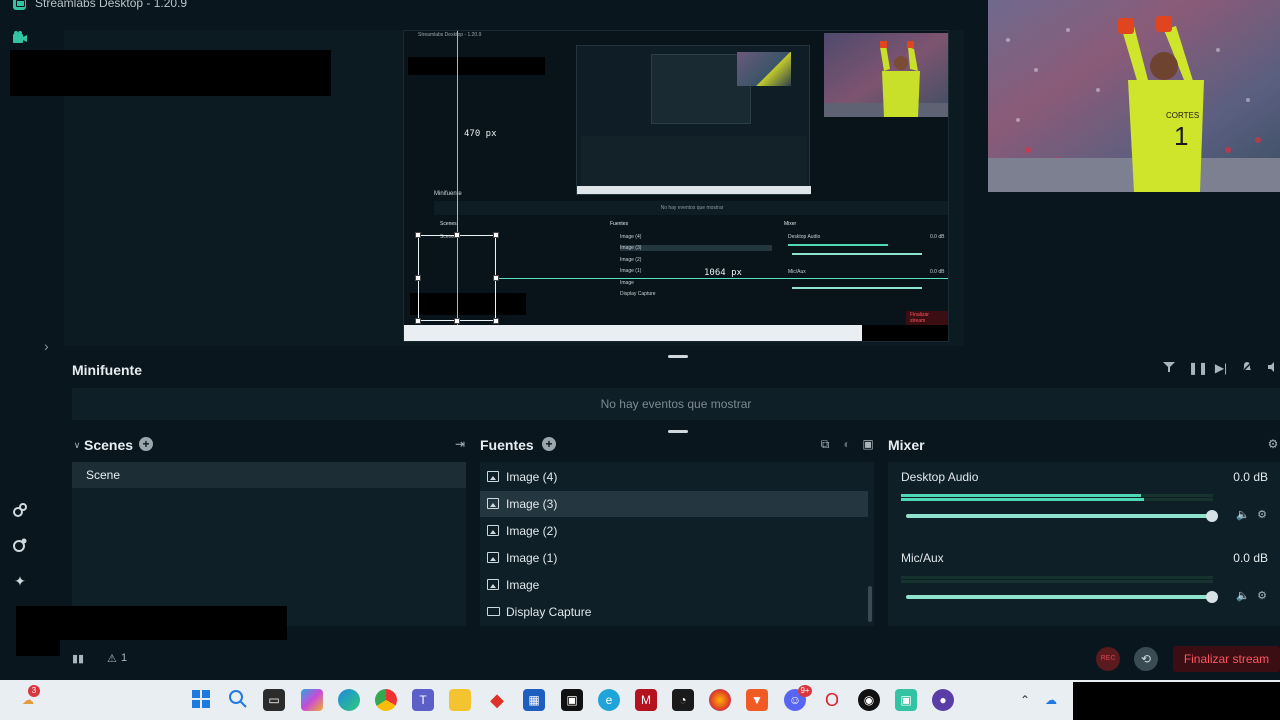 This screenshot has width=1280, height=720. Describe the element at coordinates (720, 700) in the screenshot. I see `firefox-icon` at that location.